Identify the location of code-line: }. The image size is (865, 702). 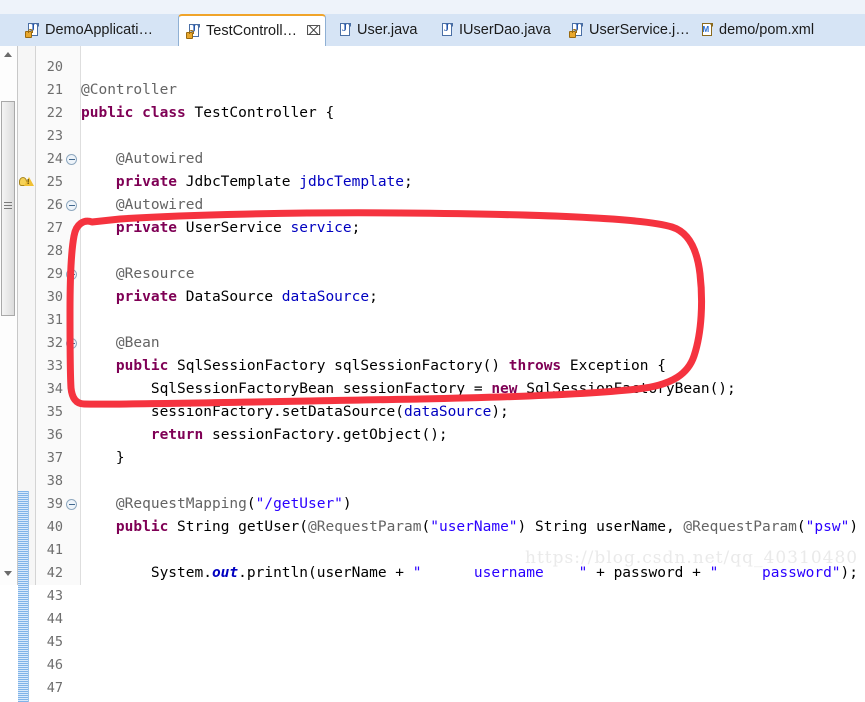
(103, 458).